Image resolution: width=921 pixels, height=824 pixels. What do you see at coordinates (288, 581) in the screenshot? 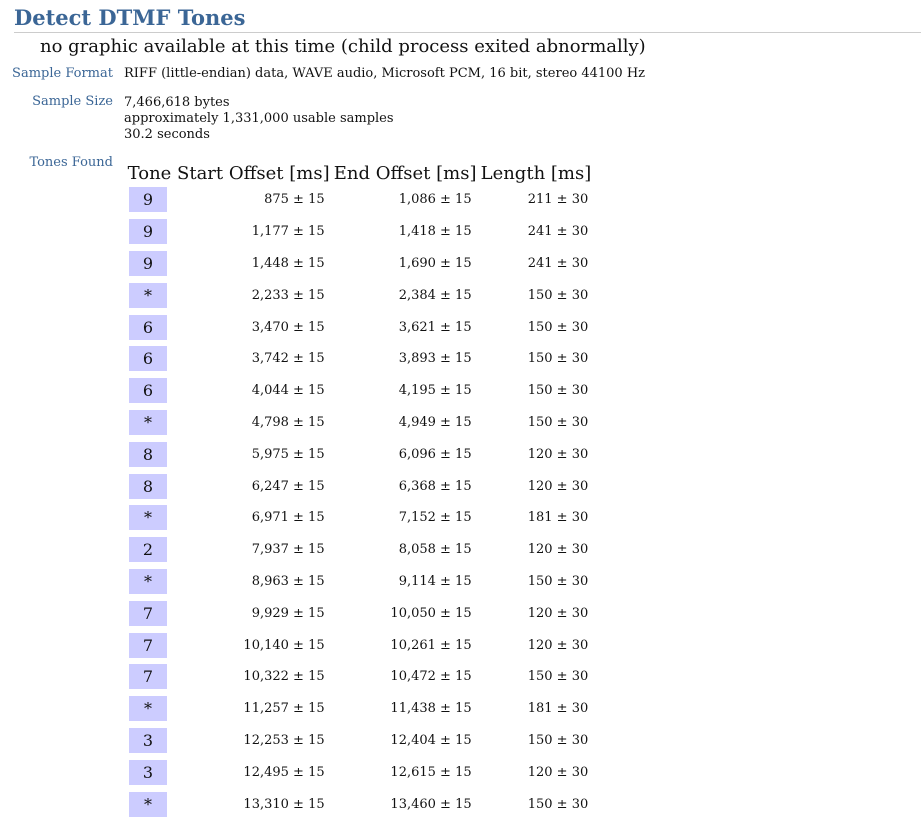
I see `start-offset-cell: 8,963 ± 15` at bounding box center [288, 581].